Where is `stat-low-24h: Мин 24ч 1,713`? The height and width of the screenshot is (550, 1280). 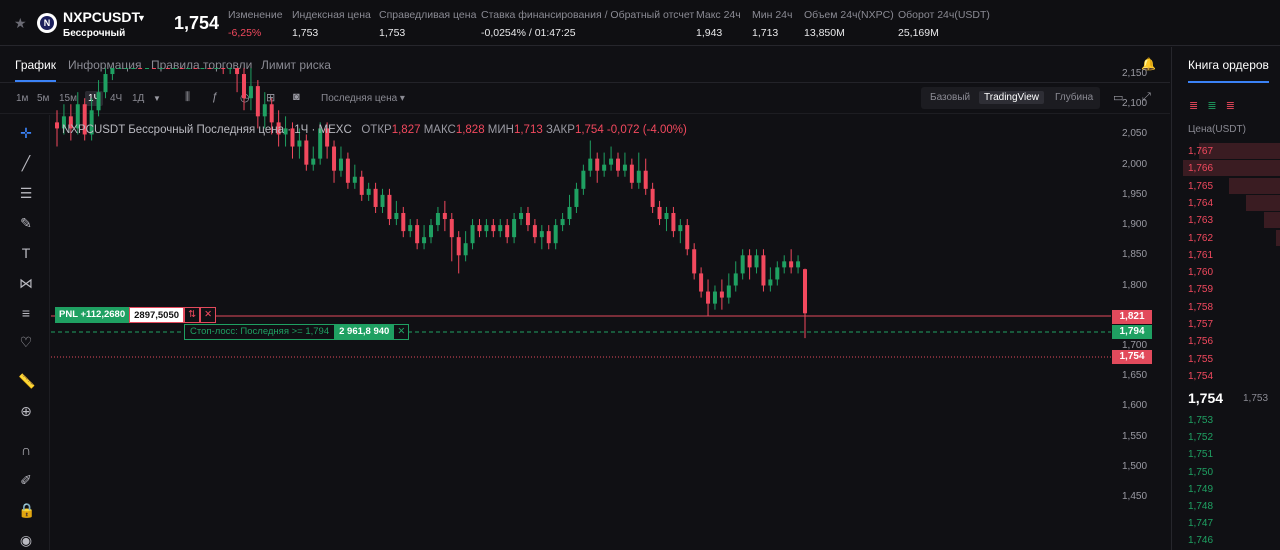 stat-low-24h: Мин 24ч 1,713 is located at coordinates (772, 24).